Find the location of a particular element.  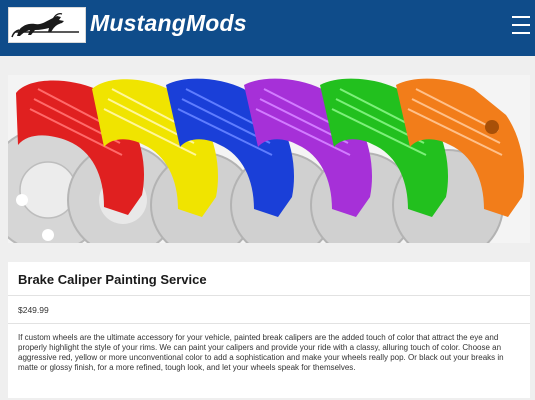

site-header: MustangMods is located at coordinates (267, 28).